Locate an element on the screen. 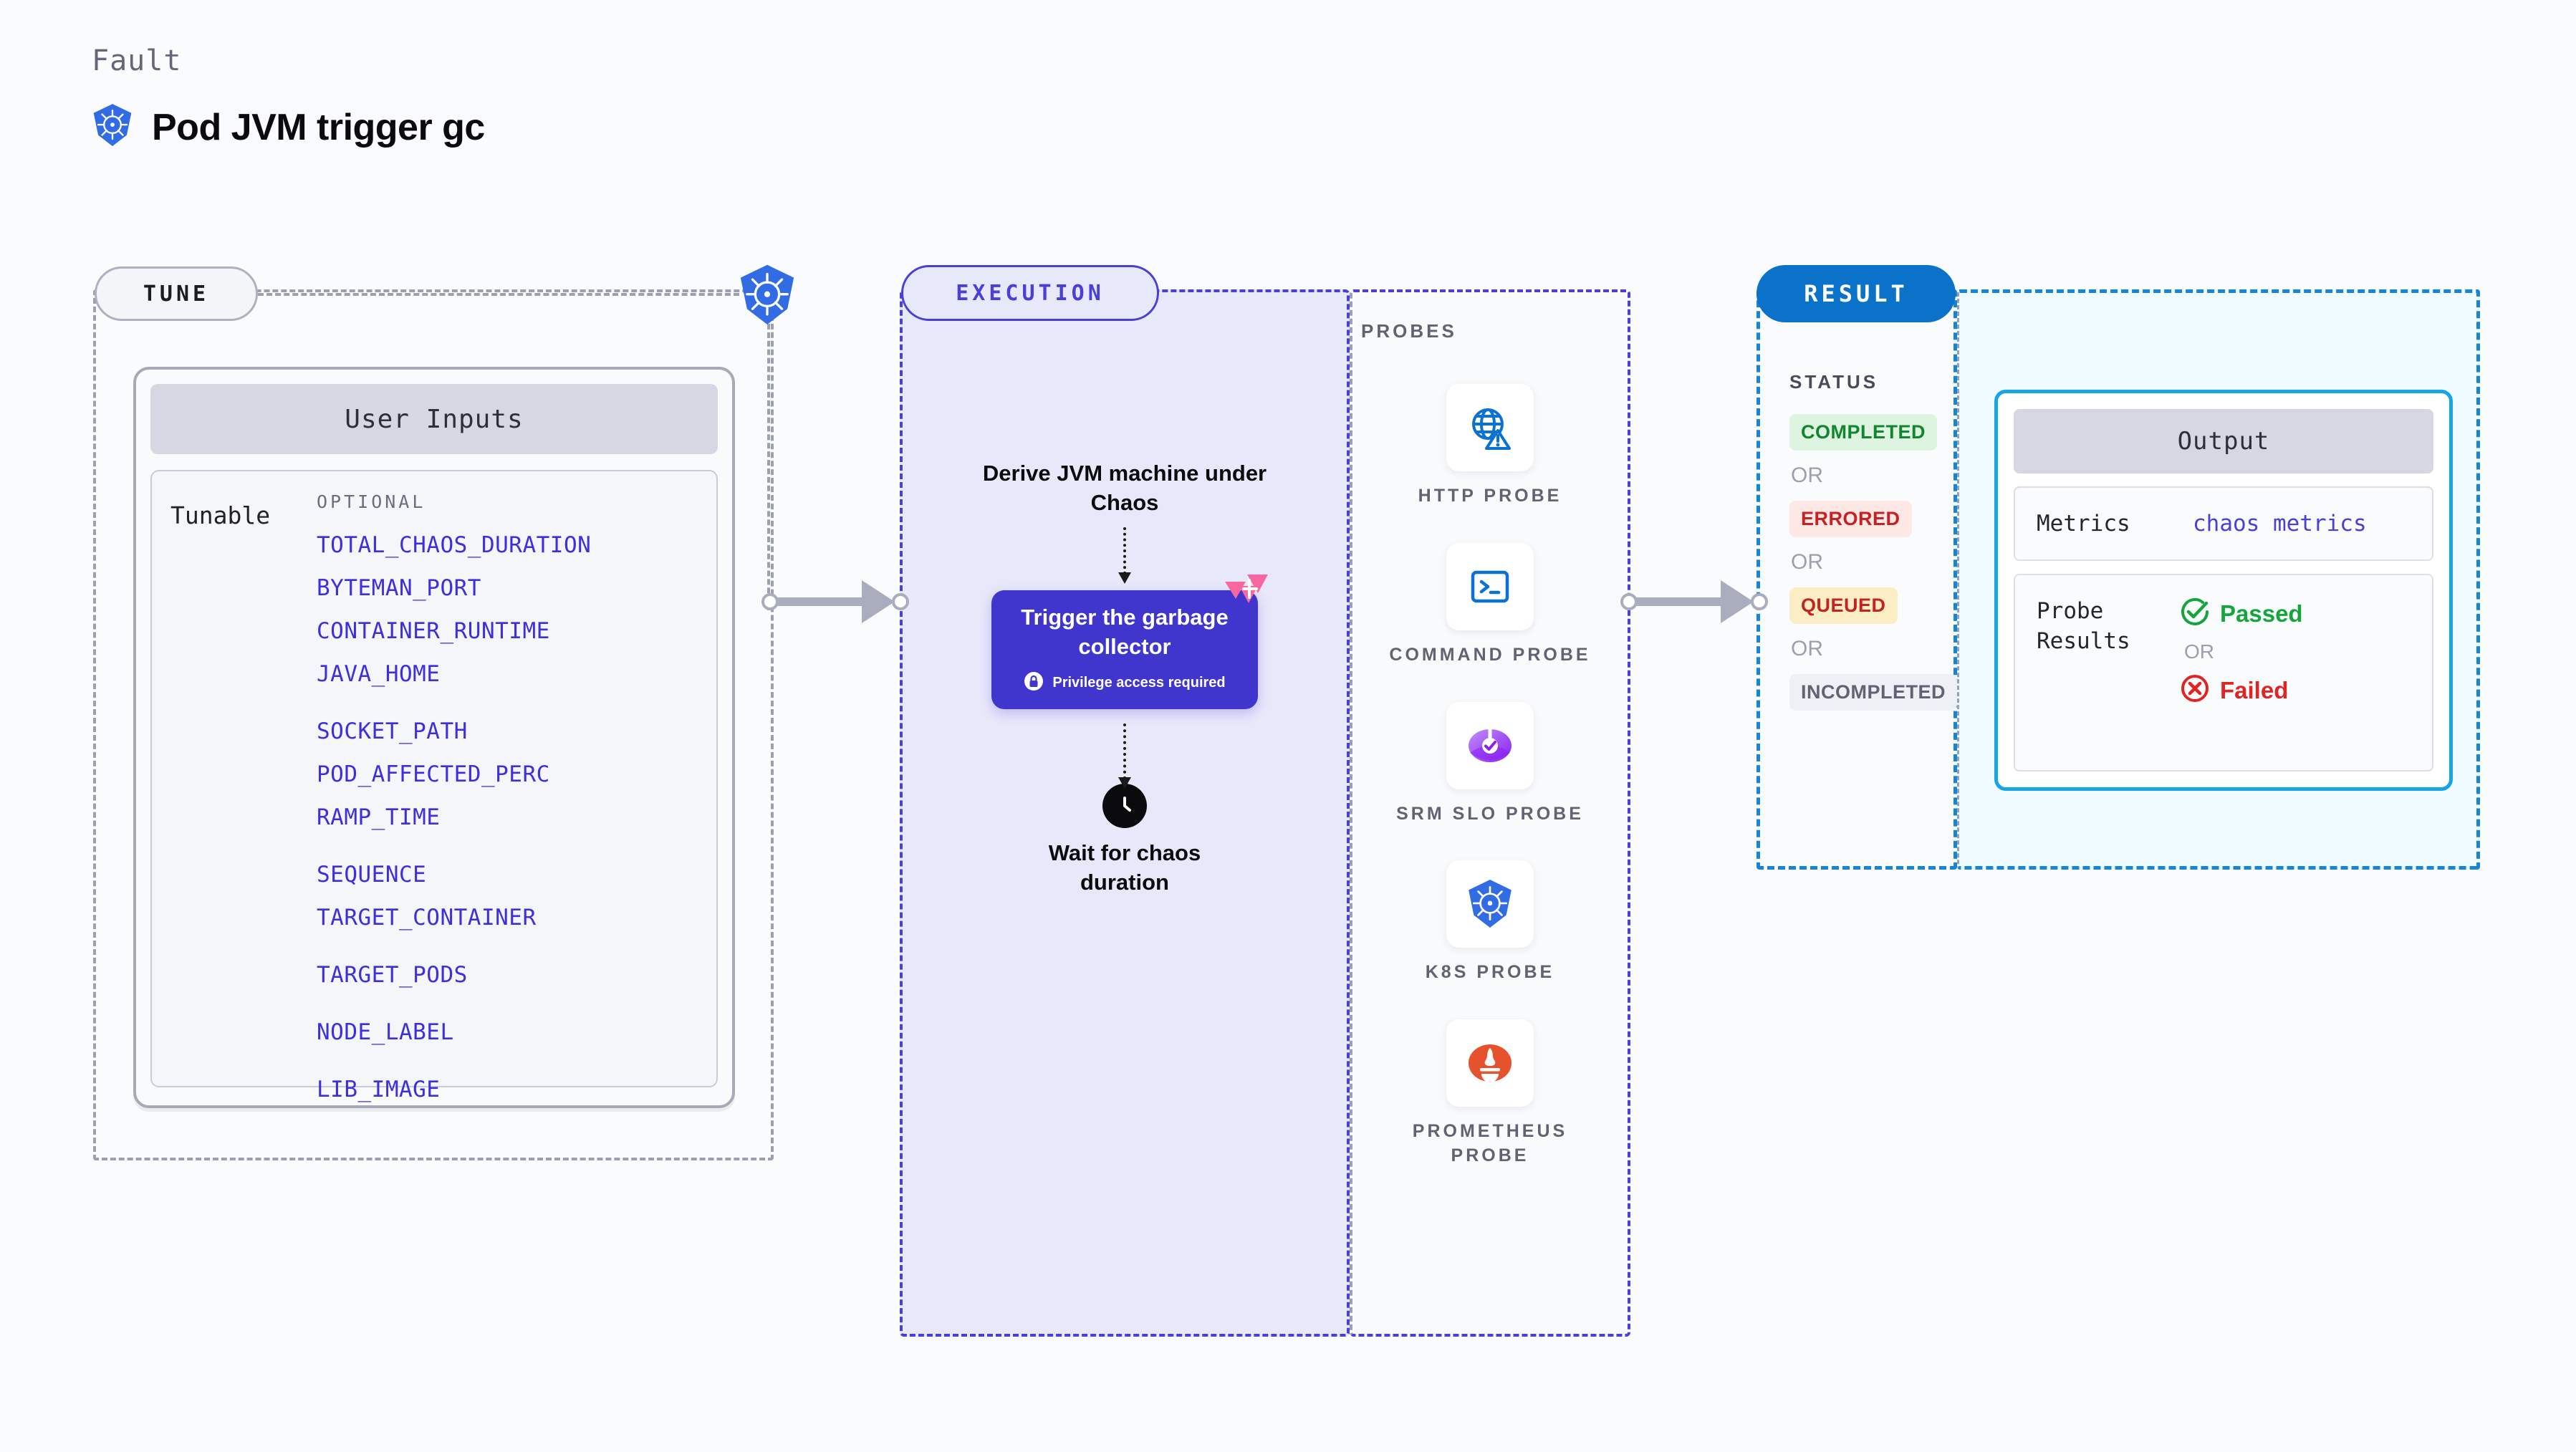  user-inputs-title: User Inputs is located at coordinates (434, 419).